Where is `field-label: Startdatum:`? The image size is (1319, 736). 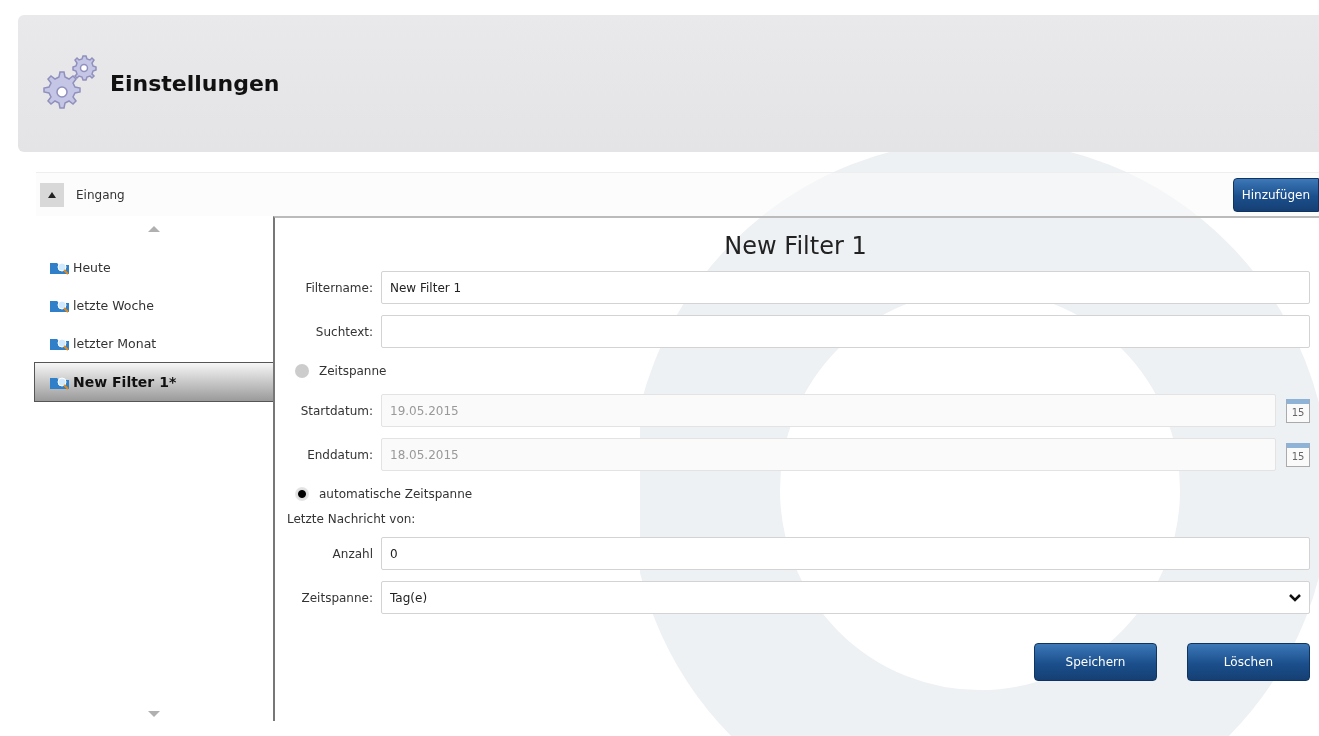
field-label: Startdatum: is located at coordinates (336, 410).